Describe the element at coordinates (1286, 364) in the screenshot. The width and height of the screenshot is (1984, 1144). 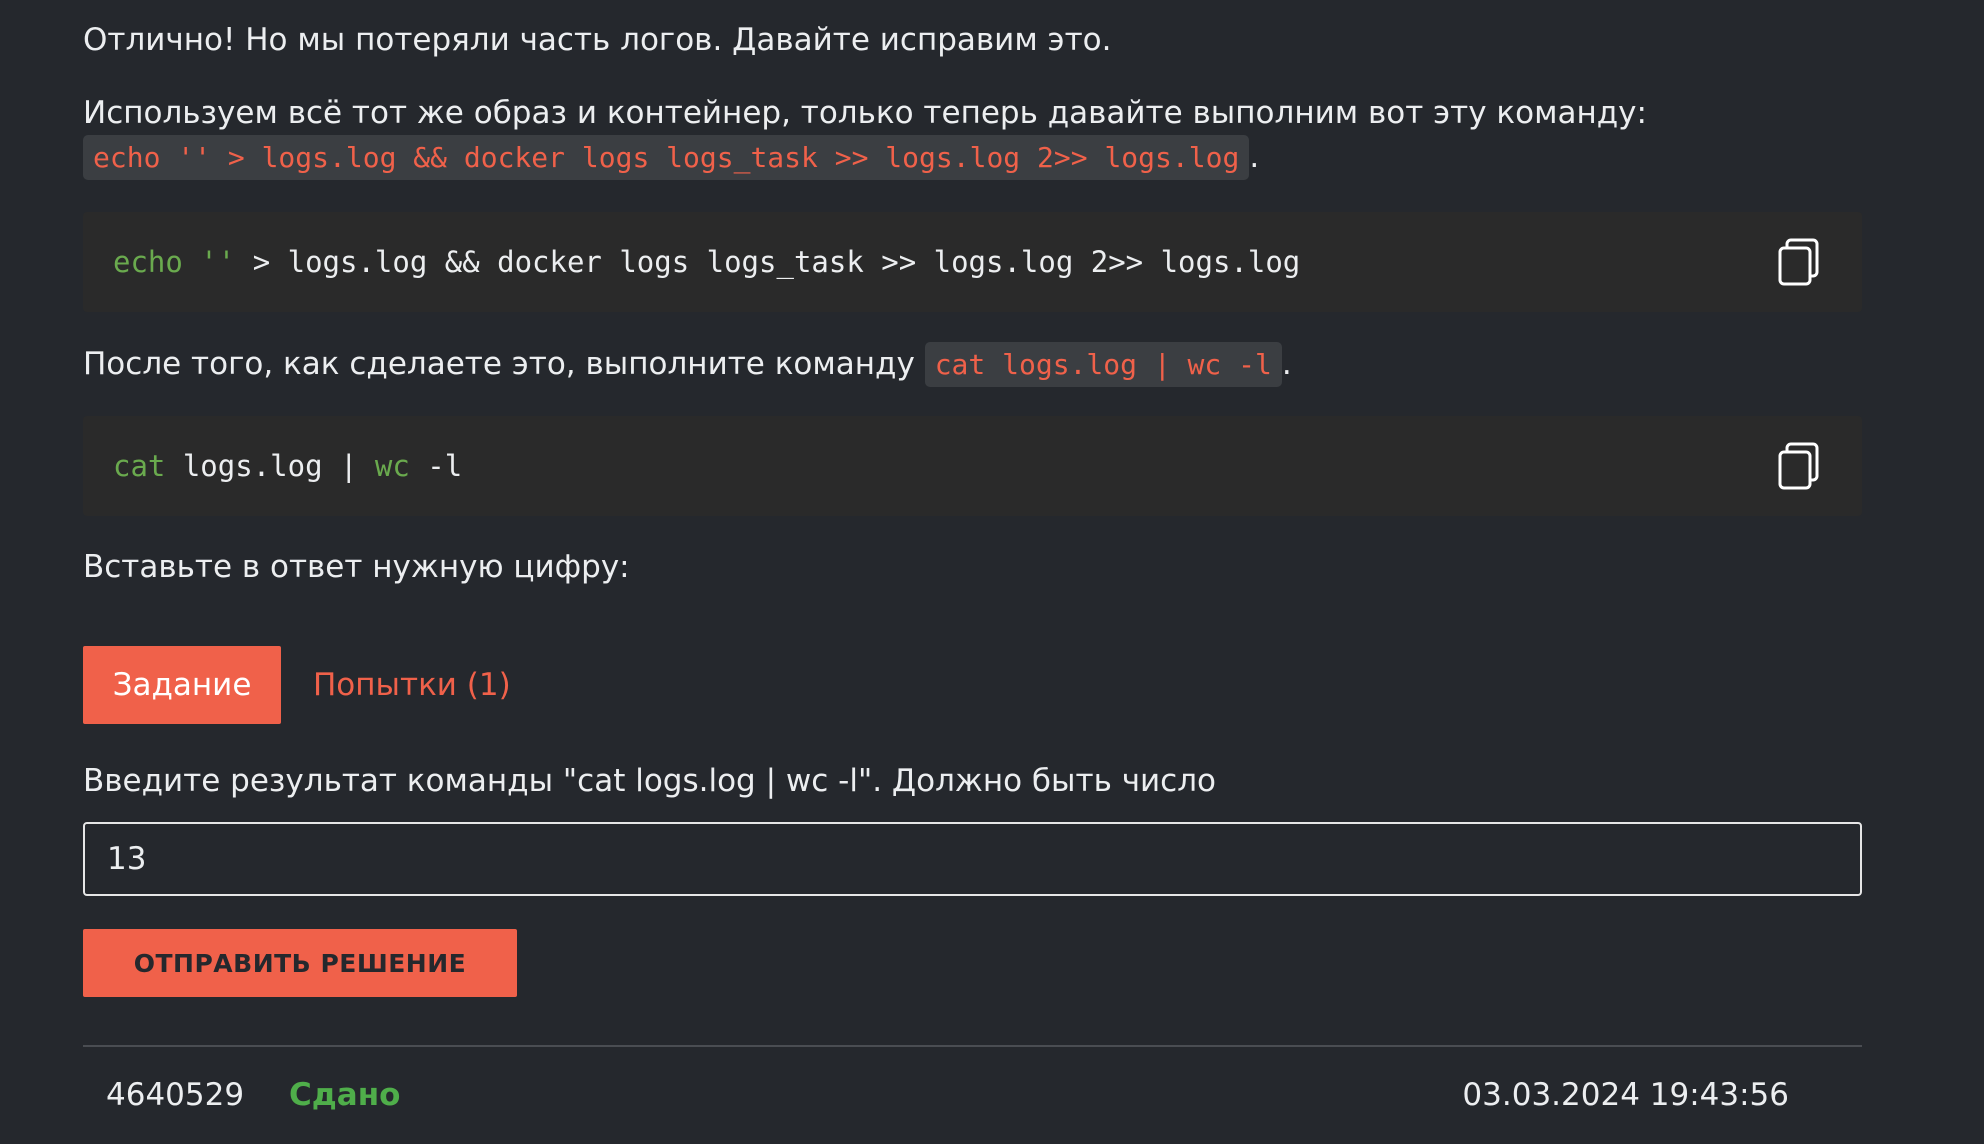
I see `after-suffix: .` at that location.